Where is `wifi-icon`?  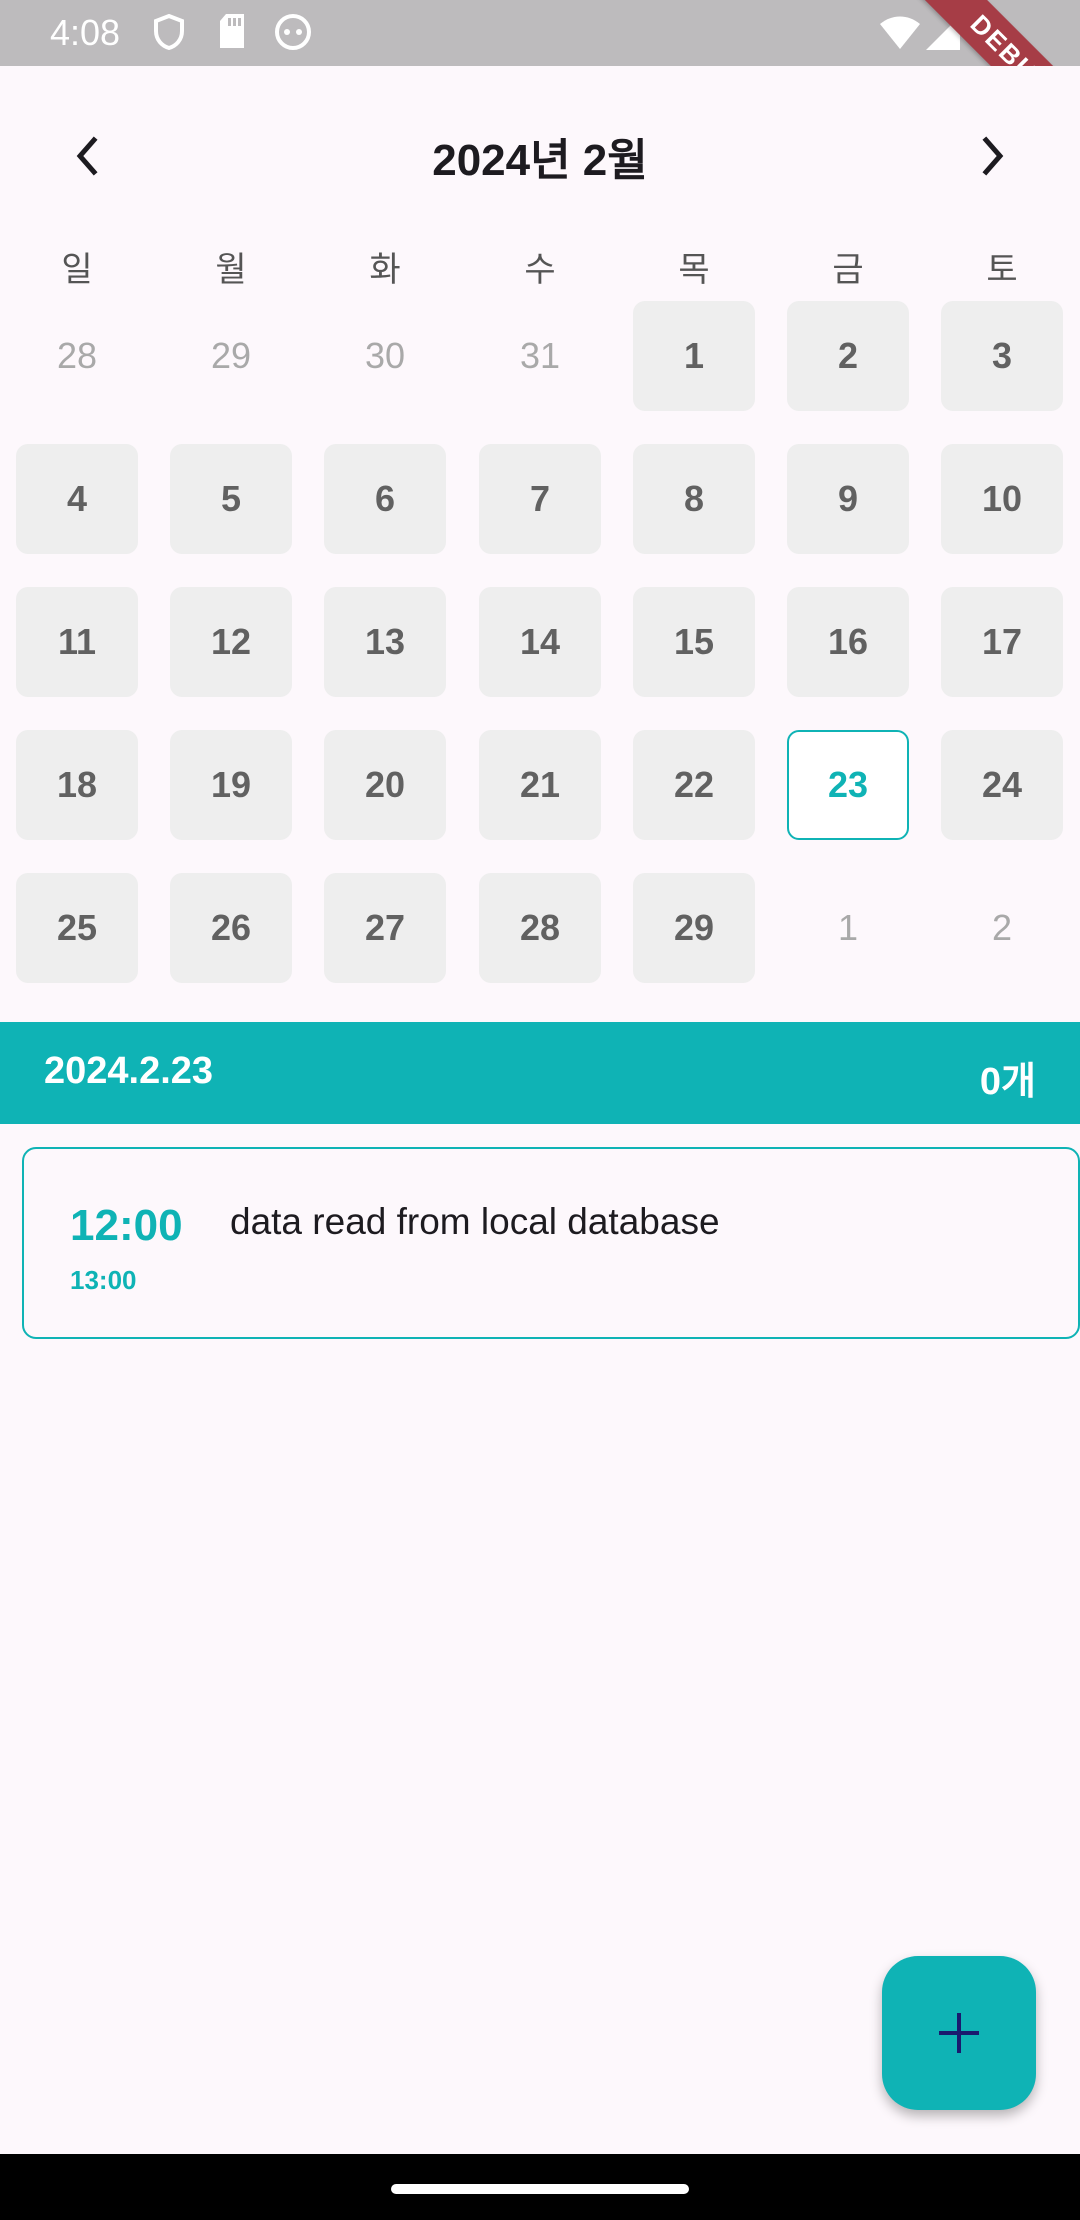
wifi-icon is located at coordinates (900, 32).